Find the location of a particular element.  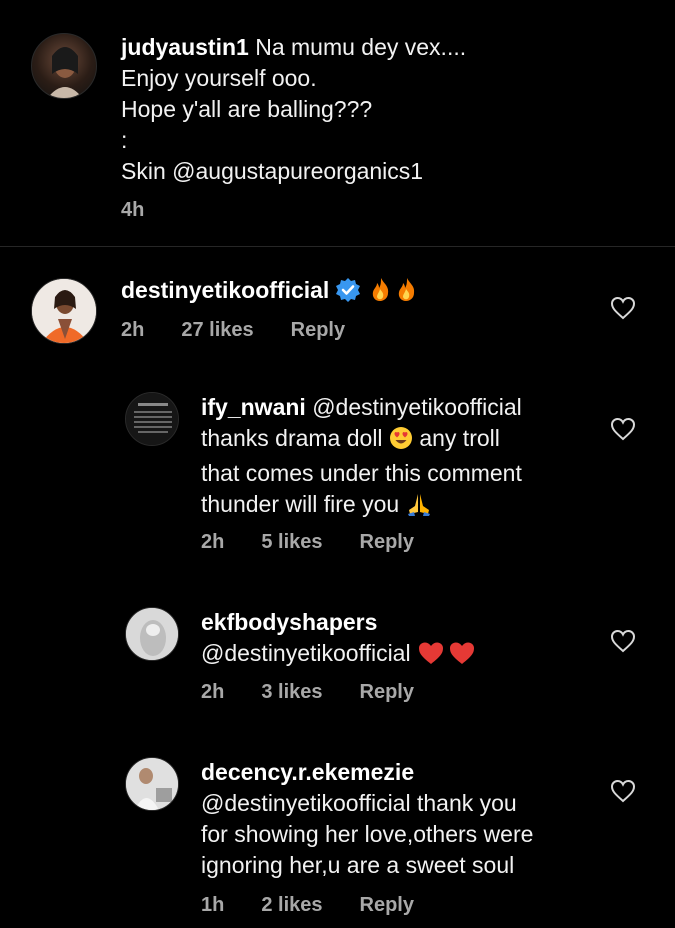

comment-username: destinyetikoofficial is located at coordinates (225, 290).